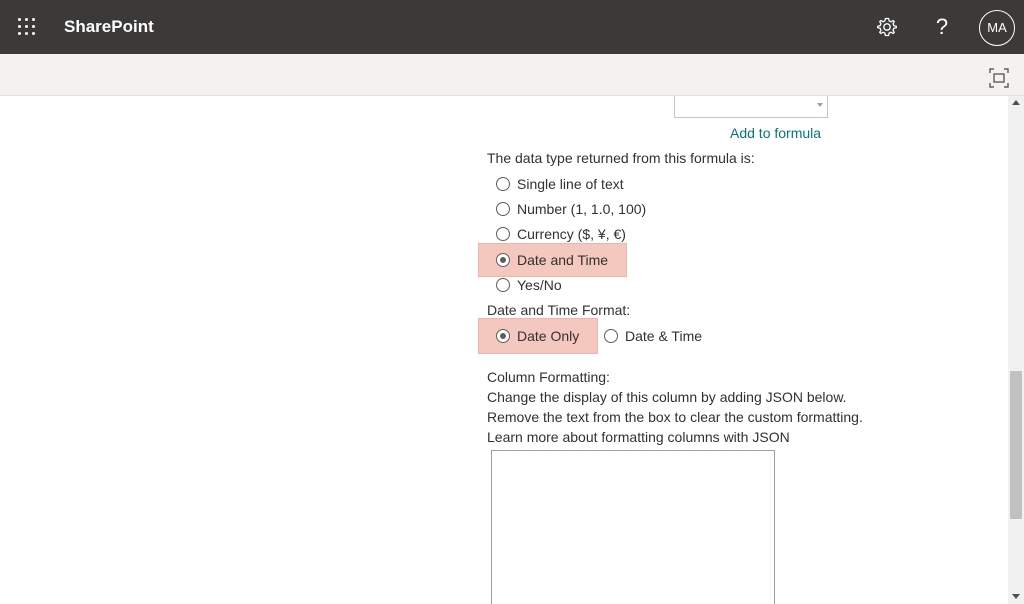 Image resolution: width=1024 pixels, height=604 pixels. Describe the element at coordinates (109, 27) in the screenshot. I see `app-name: SharePoint` at that location.